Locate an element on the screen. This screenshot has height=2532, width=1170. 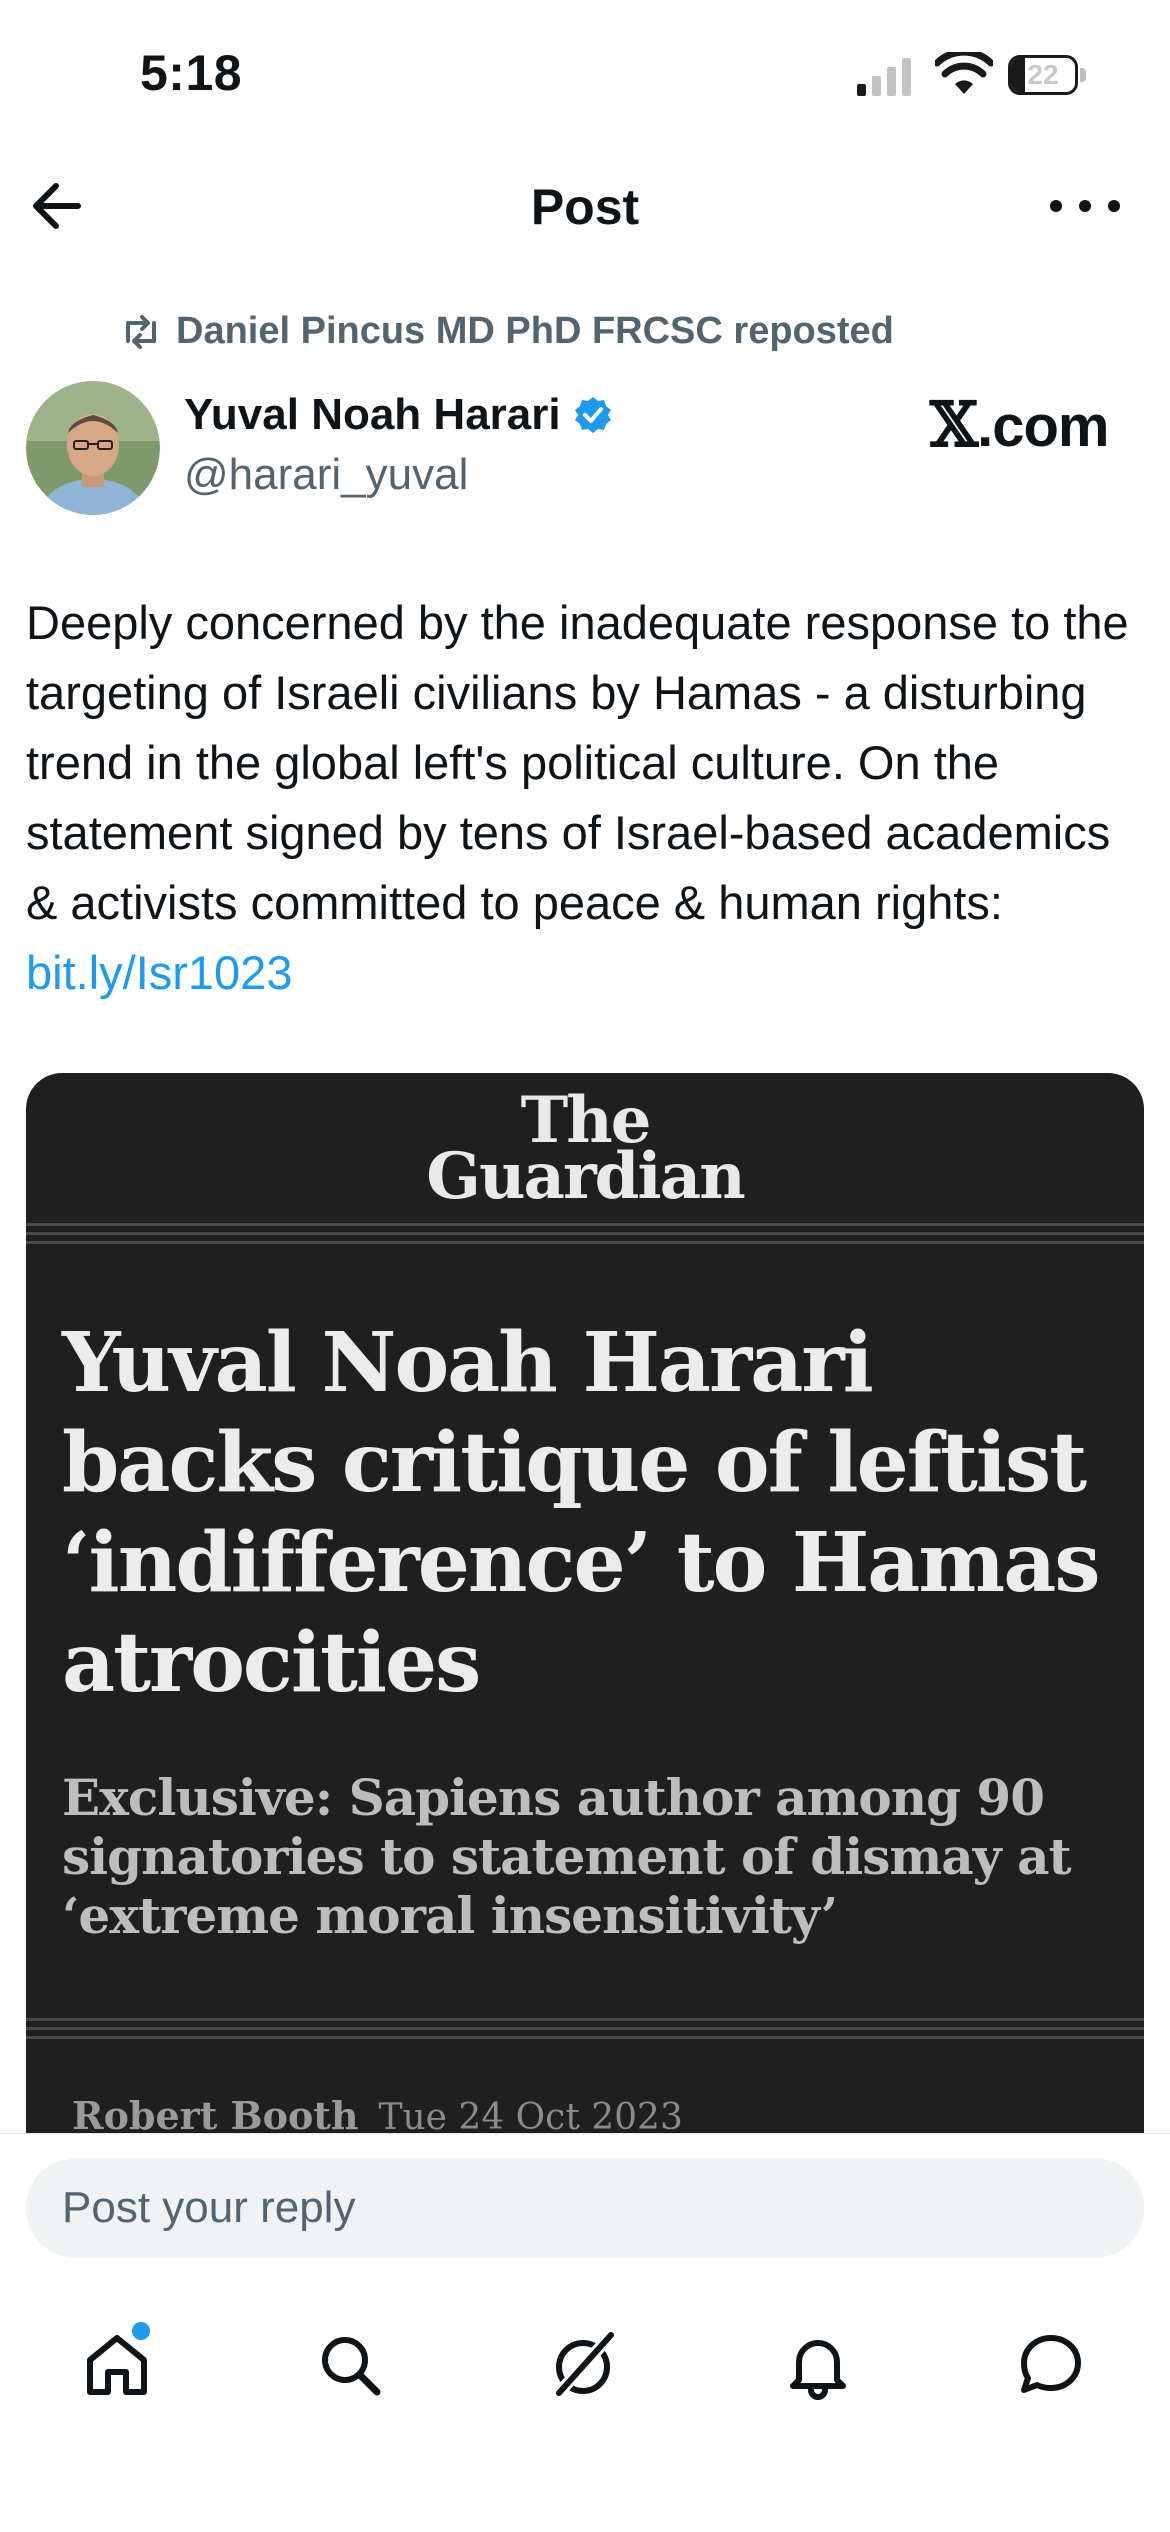
reply-bar is located at coordinates (585, 2206).